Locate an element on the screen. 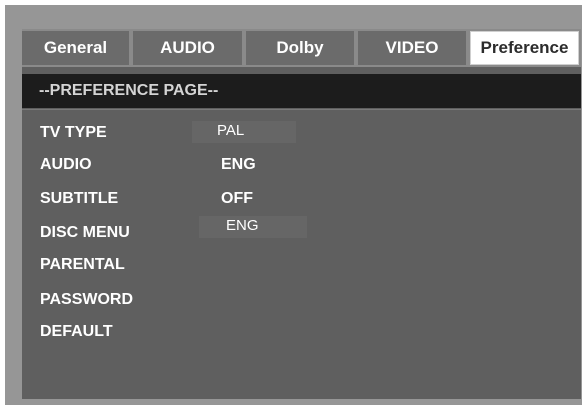  menu-item-audio: AUDIO is located at coordinates (66, 165).